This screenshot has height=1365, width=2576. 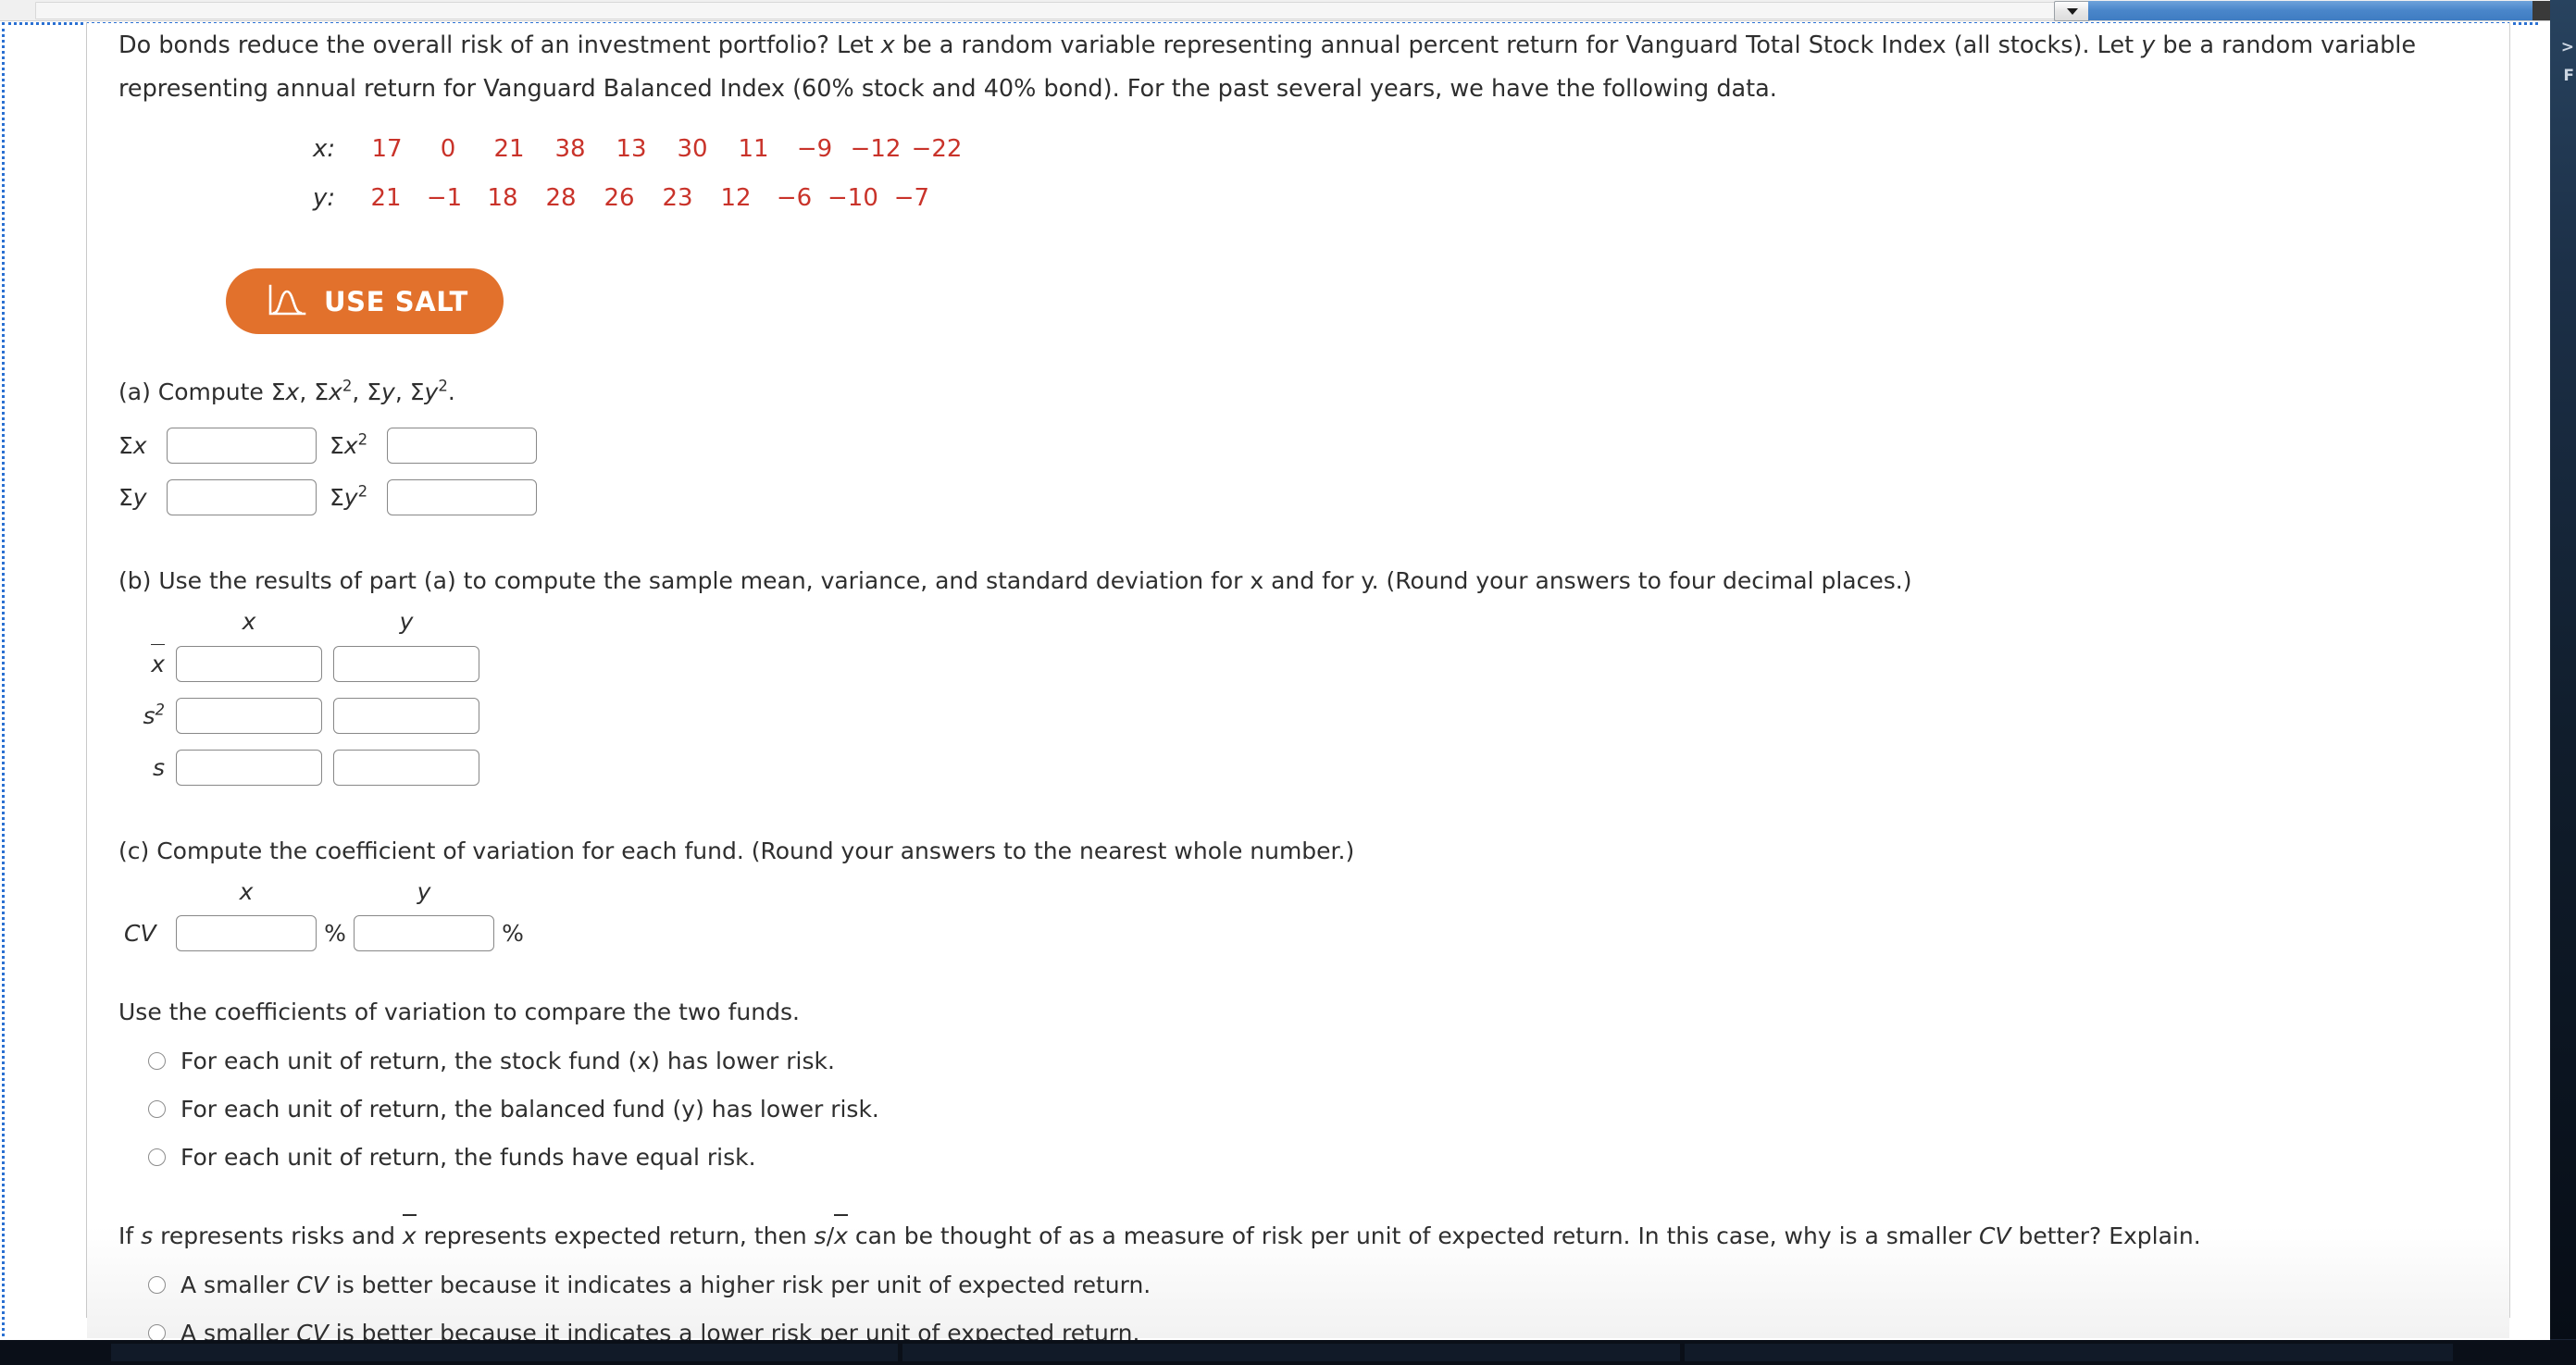 What do you see at coordinates (2509, 670) in the screenshot?
I see `right-divider-rule` at bounding box center [2509, 670].